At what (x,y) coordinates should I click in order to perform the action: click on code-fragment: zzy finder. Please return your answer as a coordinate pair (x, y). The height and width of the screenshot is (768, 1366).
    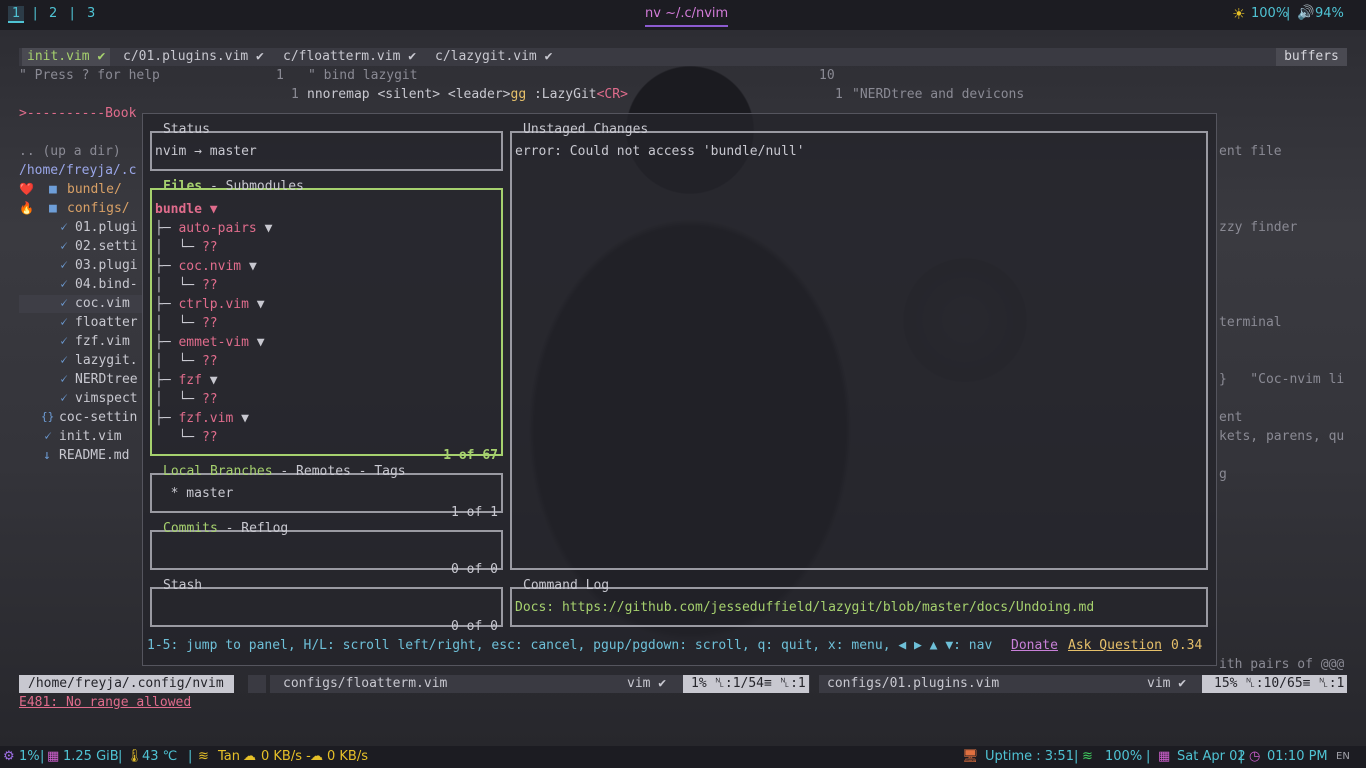
    Looking at the image, I should click on (1258, 227).